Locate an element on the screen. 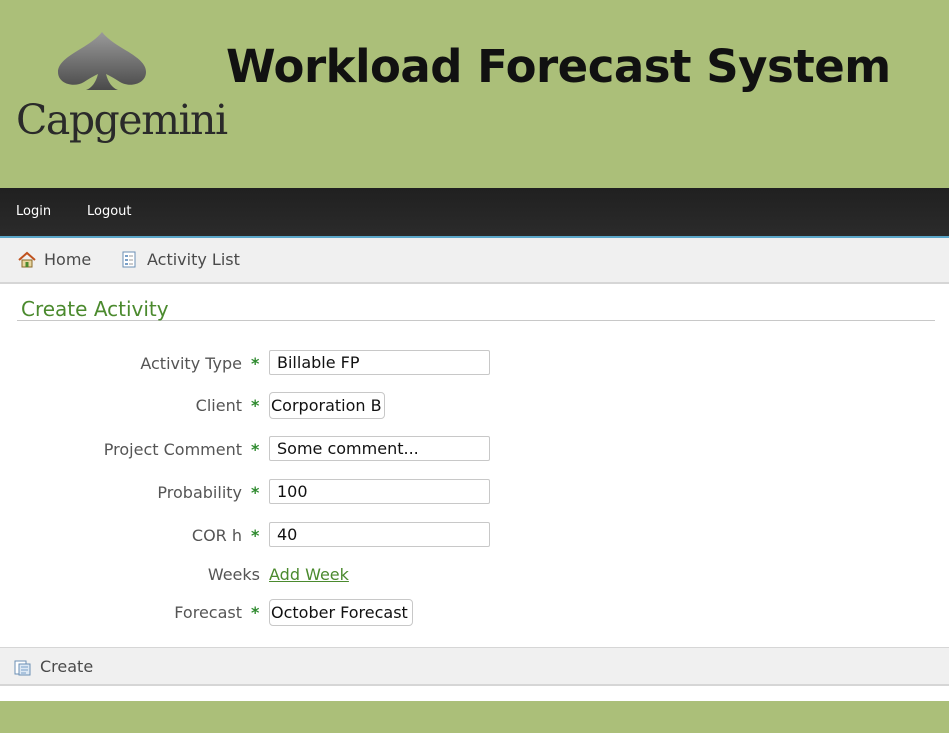  weeks-label: Weeks is located at coordinates (233, 574).